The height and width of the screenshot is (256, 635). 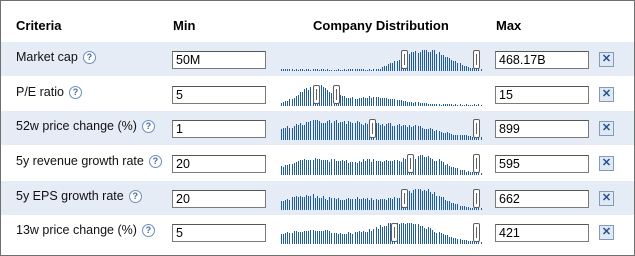 I want to click on criteria-row: 5y EPS growth rate?✕, so click(x=317, y=198).